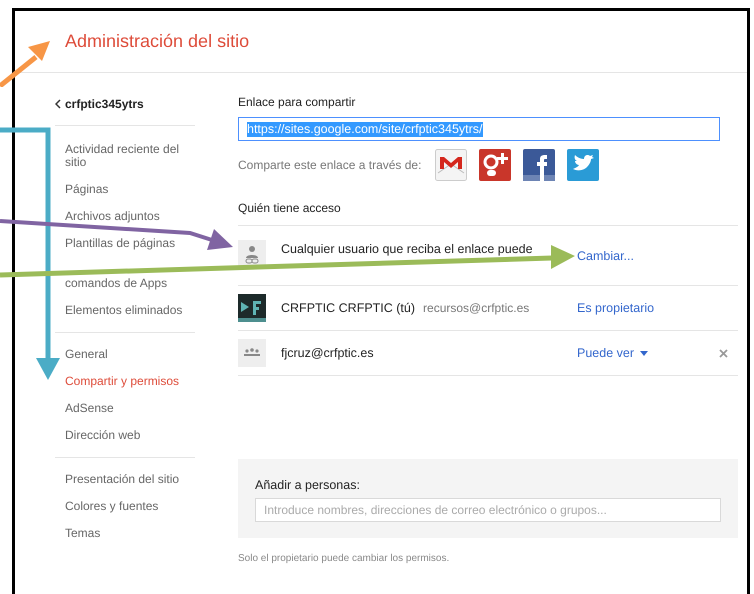  I want to click on sidebar-item: Temas, so click(125, 533).